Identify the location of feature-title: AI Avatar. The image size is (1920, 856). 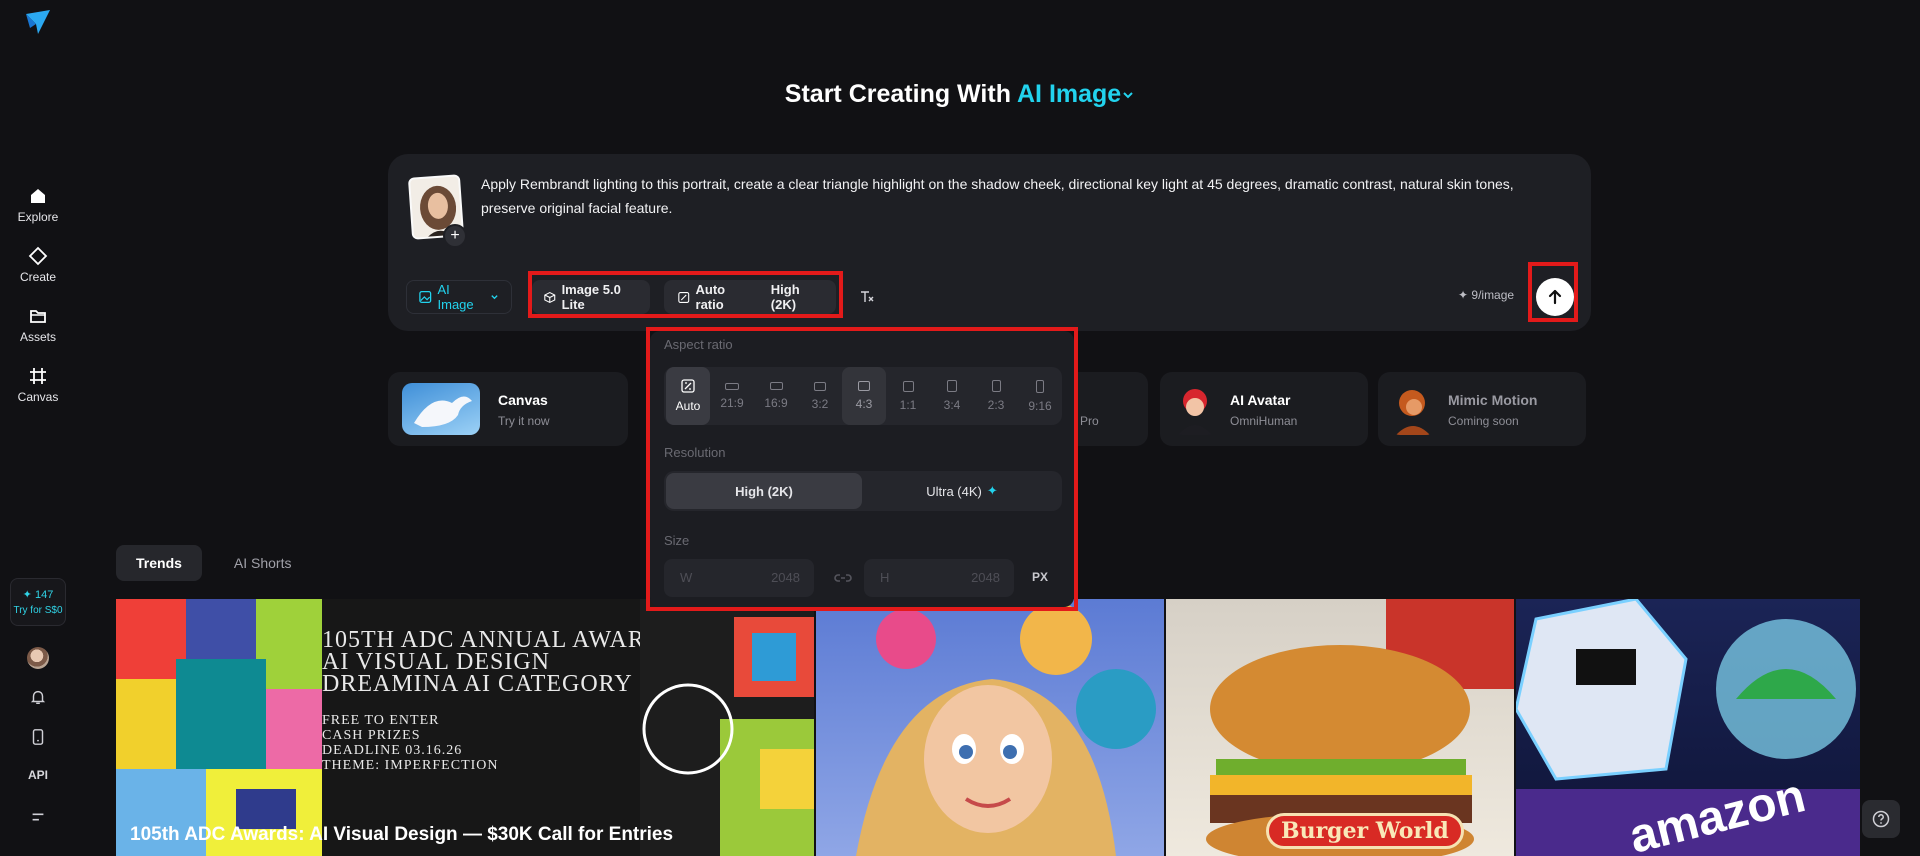
(1260, 400).